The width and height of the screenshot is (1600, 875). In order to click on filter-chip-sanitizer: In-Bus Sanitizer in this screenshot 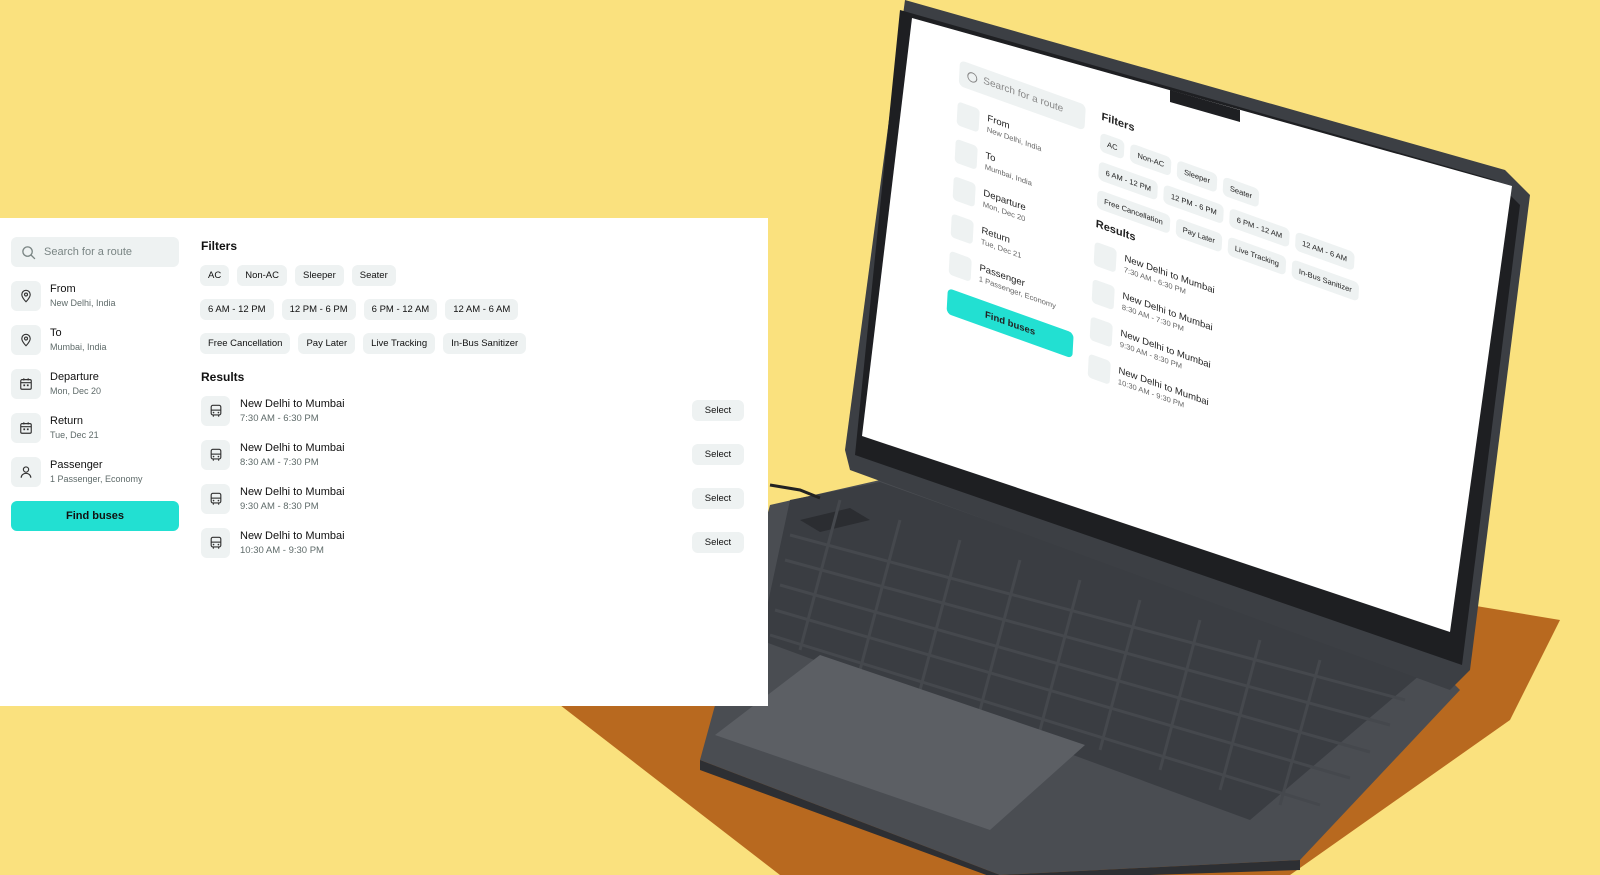, I will do `click(485, 343)`.